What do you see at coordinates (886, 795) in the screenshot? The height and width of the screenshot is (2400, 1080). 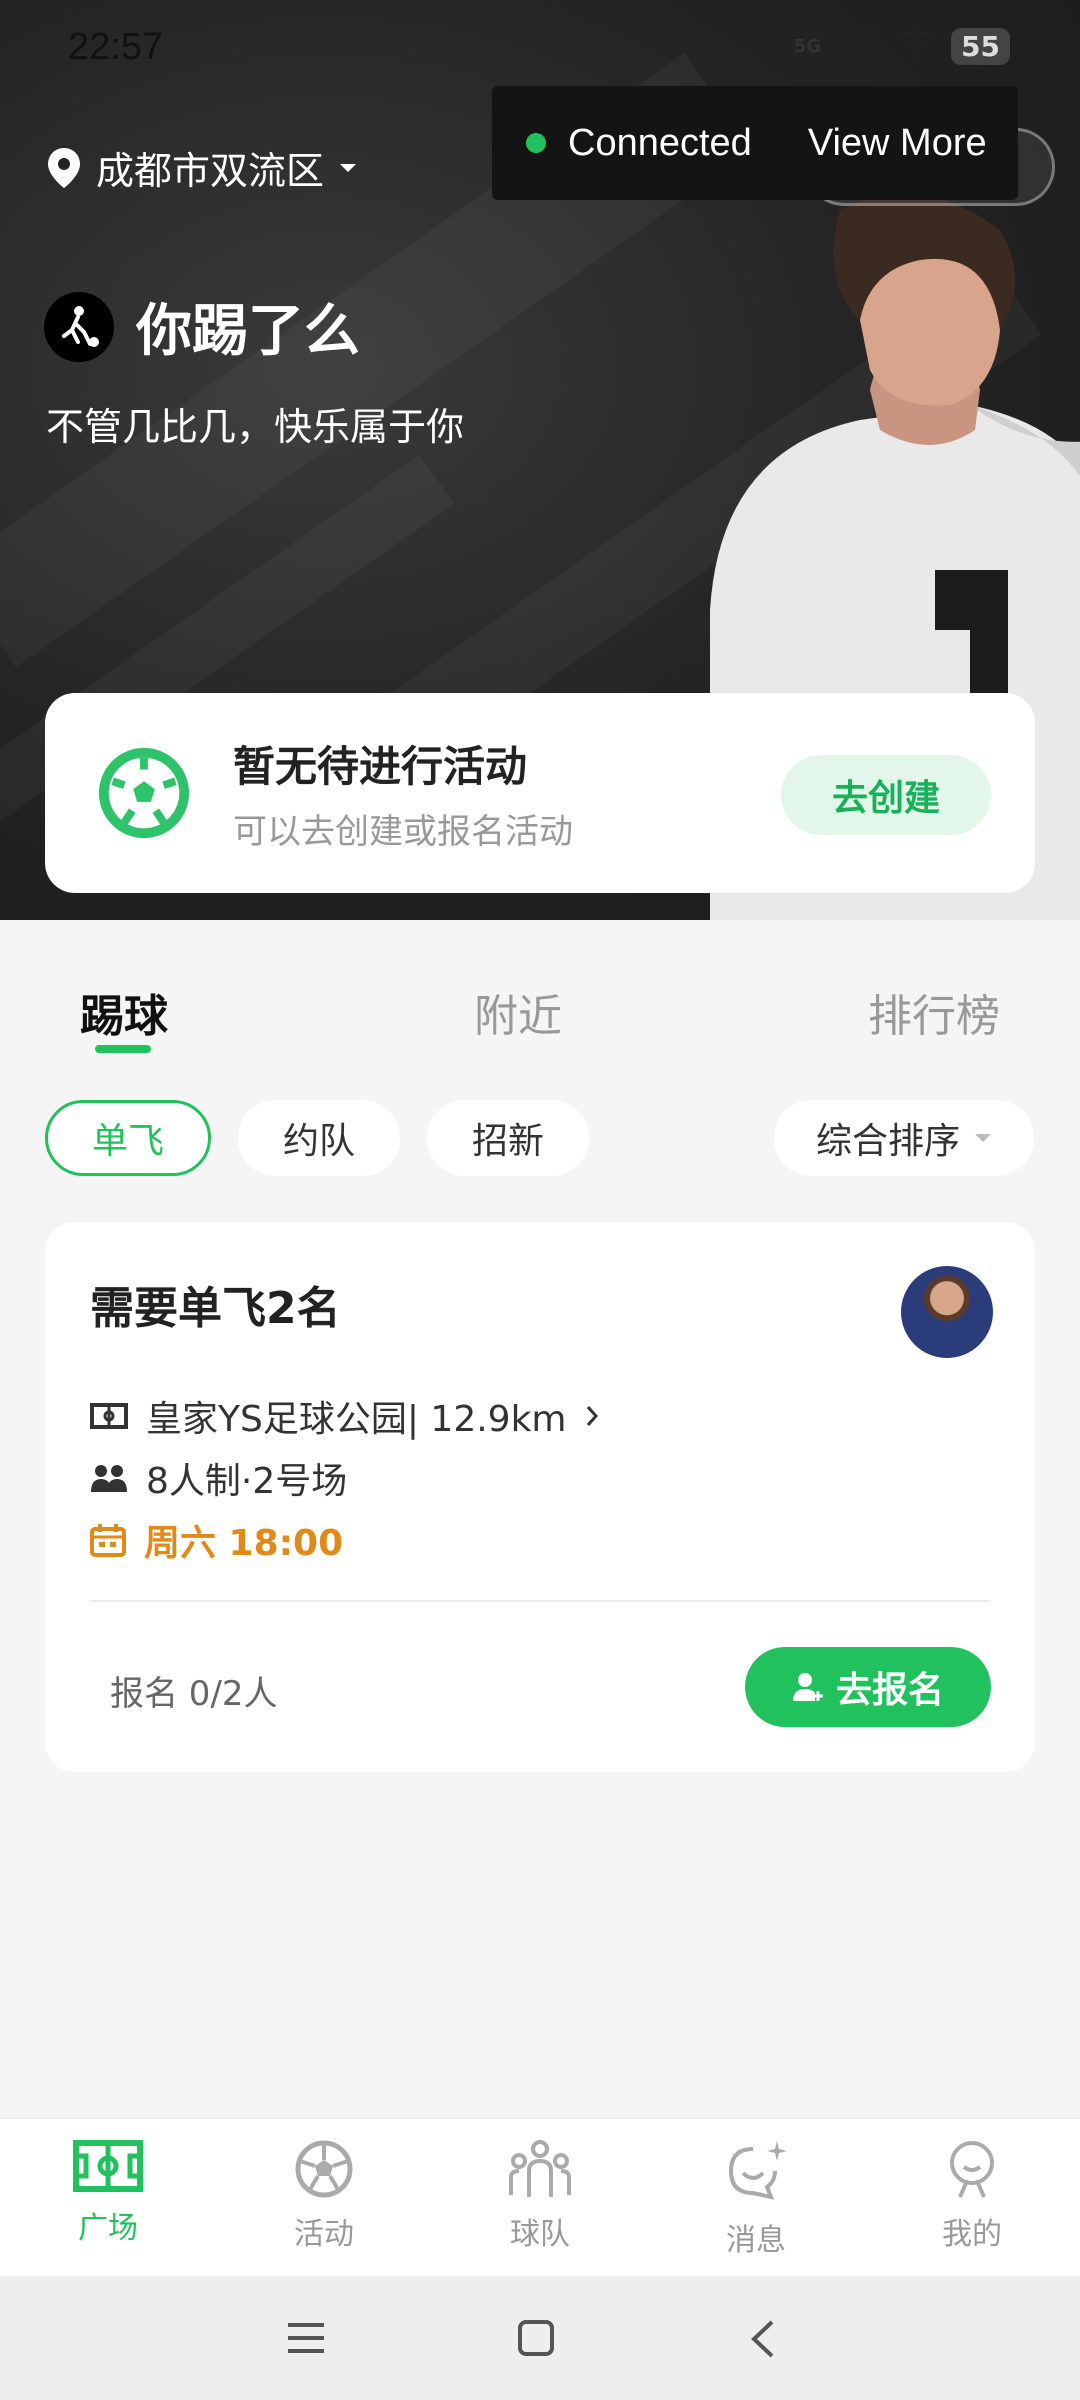 I see `create-activity-button: 去创建` at bounding box center [886, 795].